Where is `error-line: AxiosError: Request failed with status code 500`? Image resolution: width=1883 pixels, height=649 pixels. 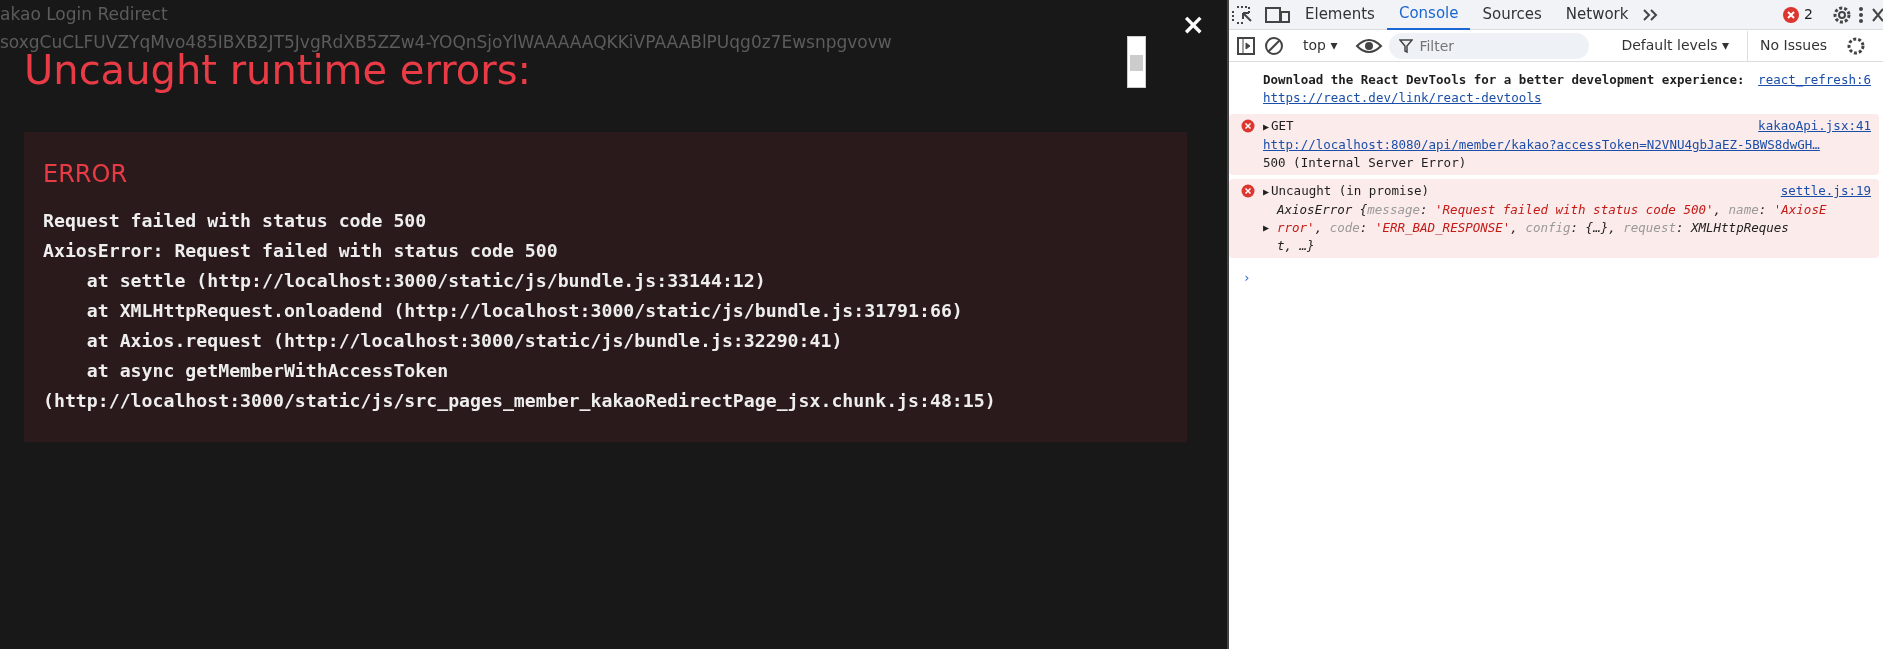
error-line: AxiosError: Request failed with status code 500 is located at coordinates (301, 251).